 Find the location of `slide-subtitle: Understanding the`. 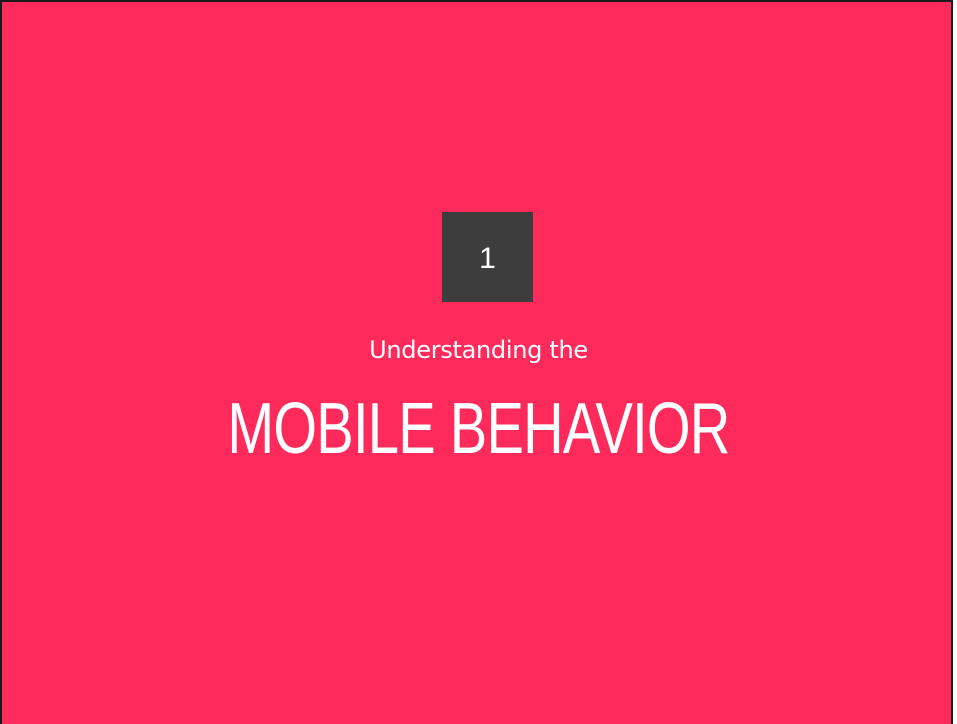

slide-subtitle: Understanding the is located at coordinates (478, 350).